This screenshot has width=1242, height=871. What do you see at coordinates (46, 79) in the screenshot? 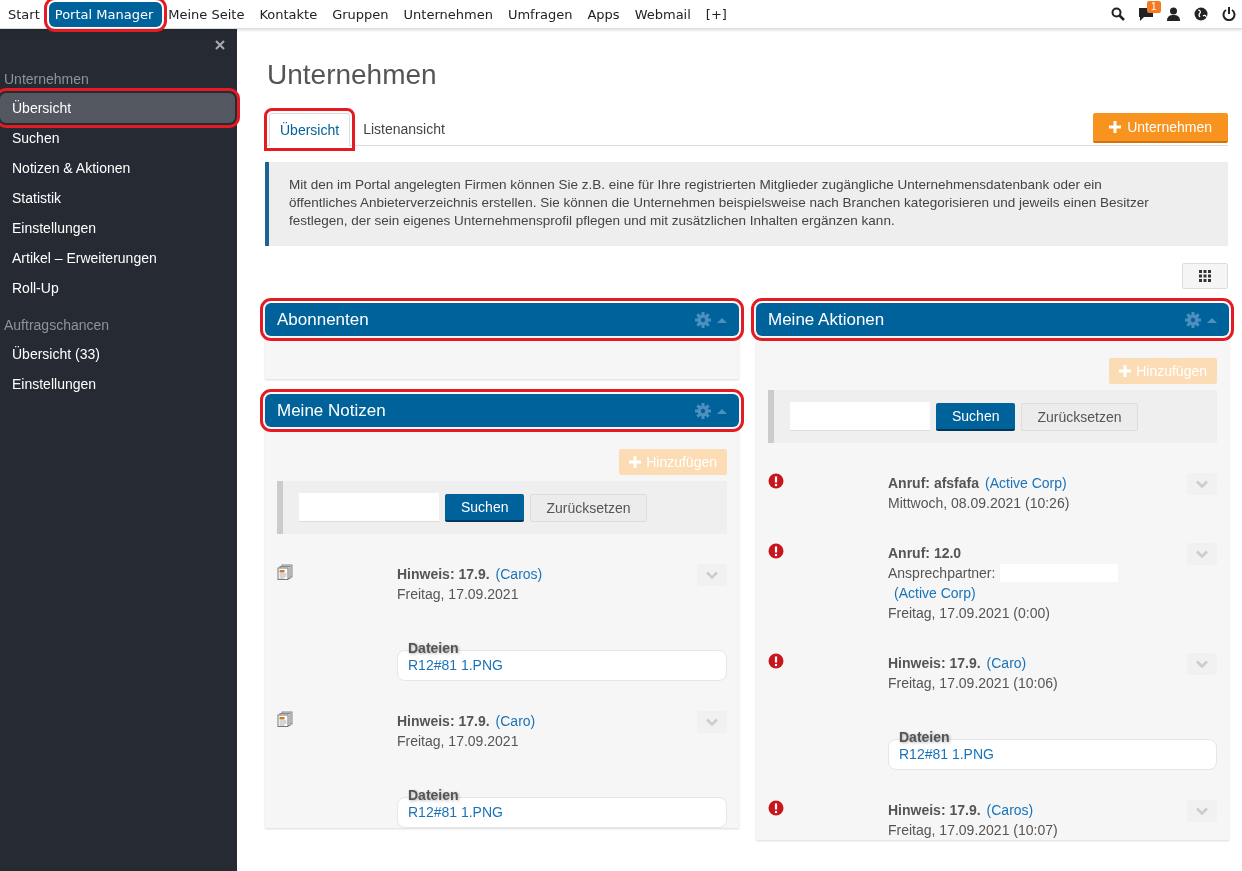
I see `sidebar-heading: Unternehmen` at bounding box center [46, 79].